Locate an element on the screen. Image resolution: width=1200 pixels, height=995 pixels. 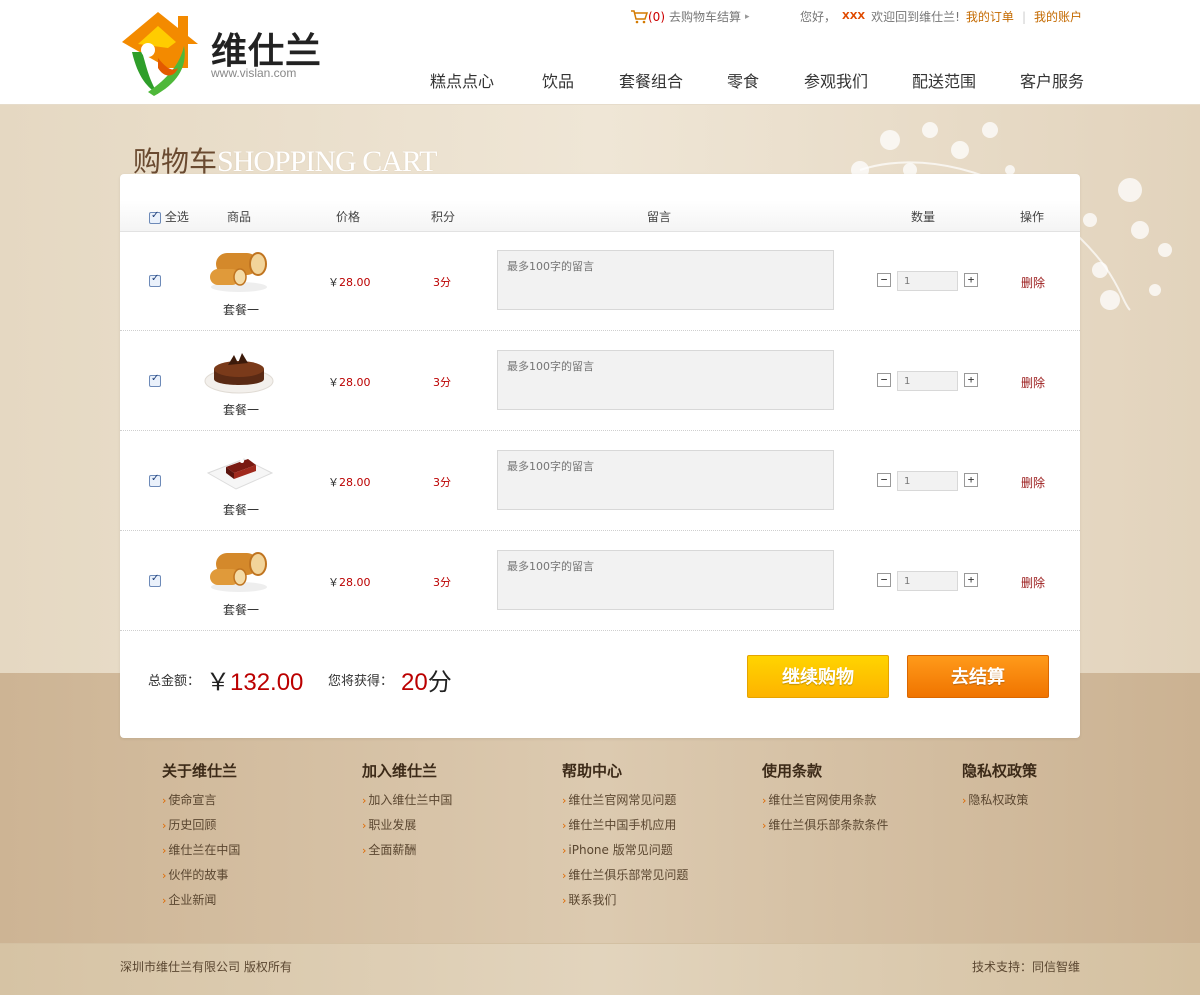
cart-table-header: 全选 商品 价格 积分 留言 数量 操作 is located at coordinates (600, 216).